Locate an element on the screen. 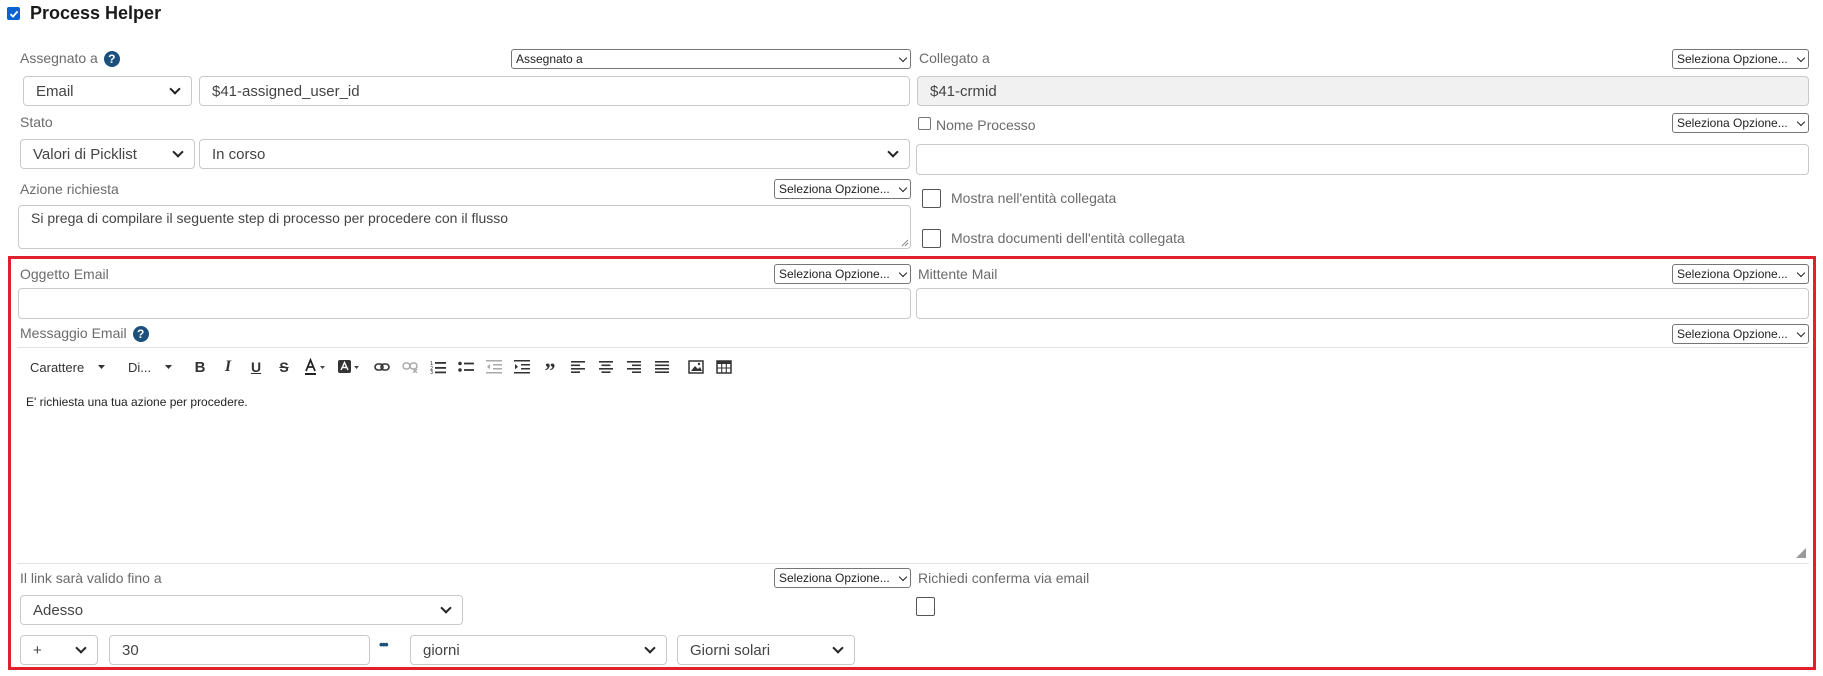 Image resolution: width=1823 pixels, height=676 pixels. link-validita-base-select: Adesso is located at coordinates (241, 610).